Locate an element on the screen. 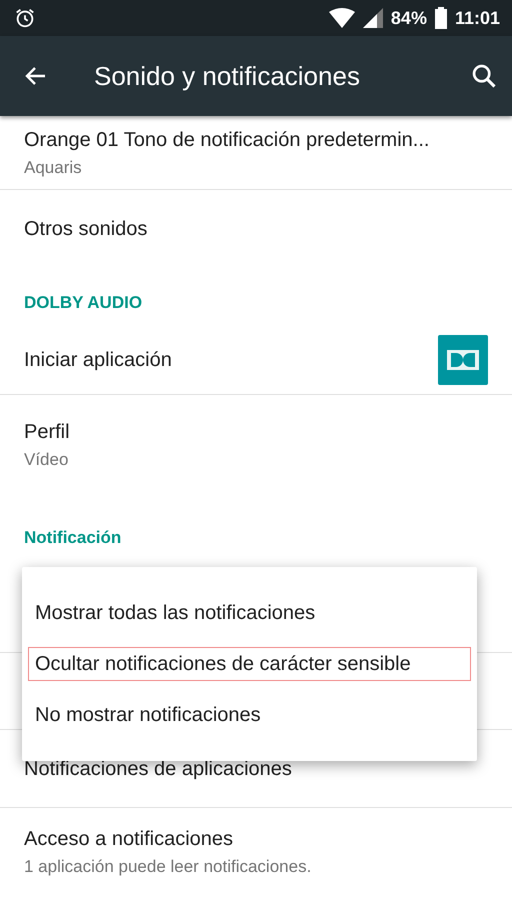  menu-option: No mostrar notificaciones is located at coordinates (249, 715).